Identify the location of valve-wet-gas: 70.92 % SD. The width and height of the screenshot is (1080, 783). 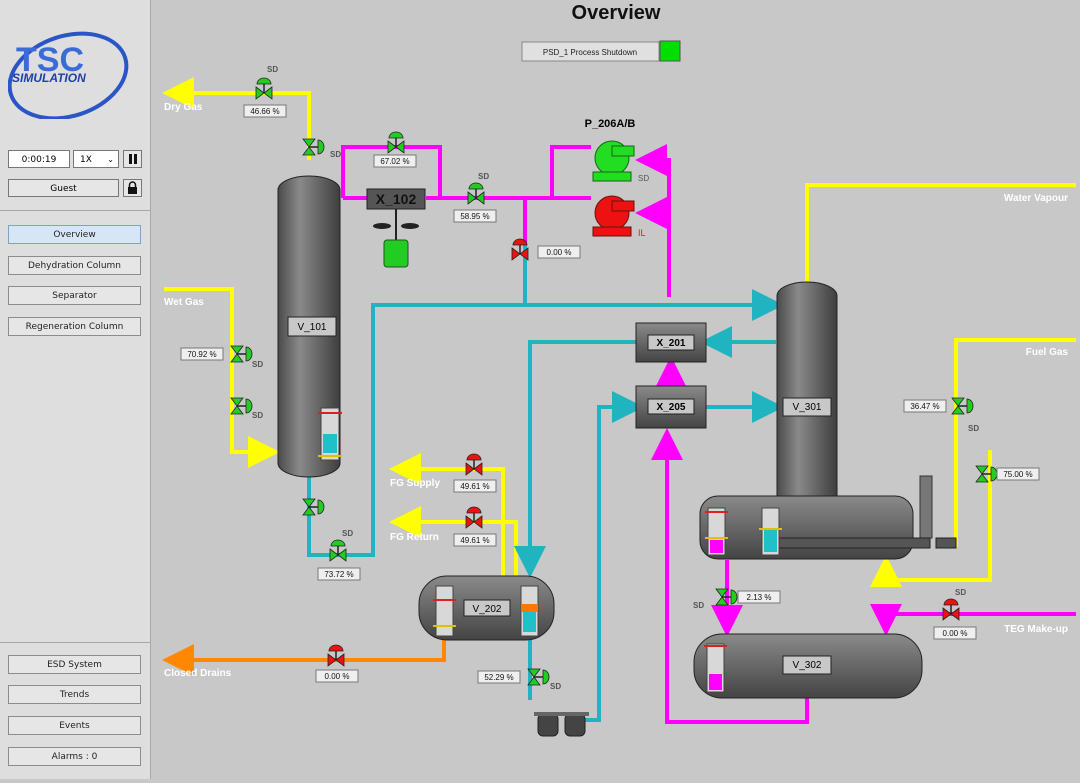
(221, 357).